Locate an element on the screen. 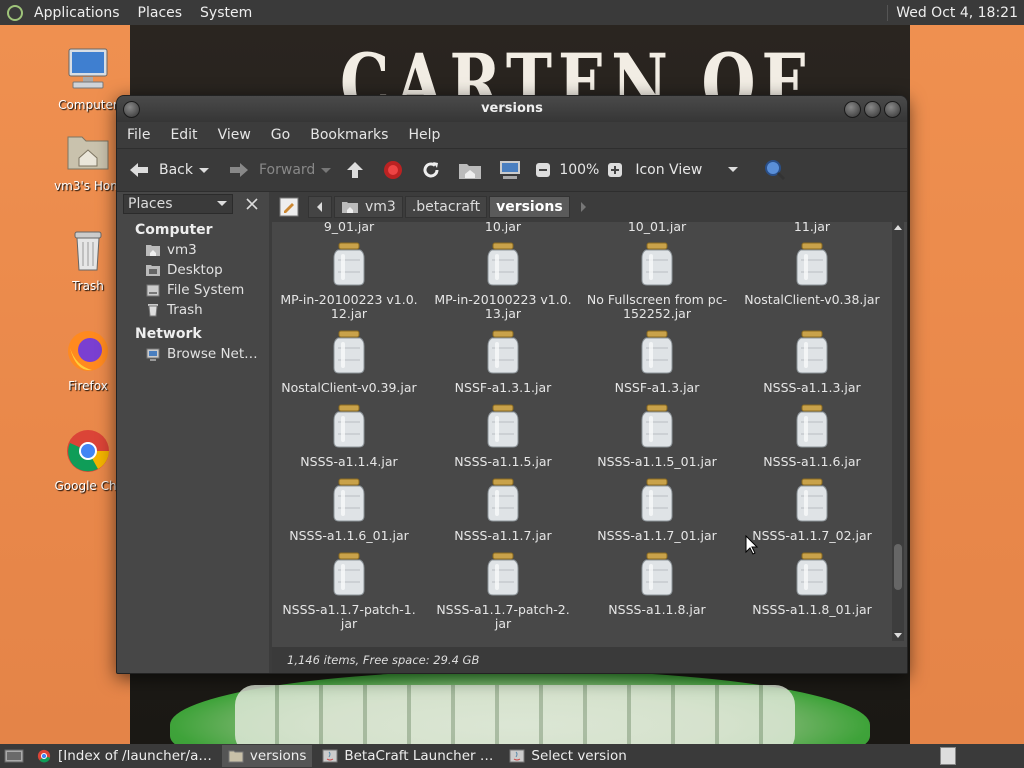  file-item: NSSS-a1.1.7_02.jar is located at coordinates (812, 510).